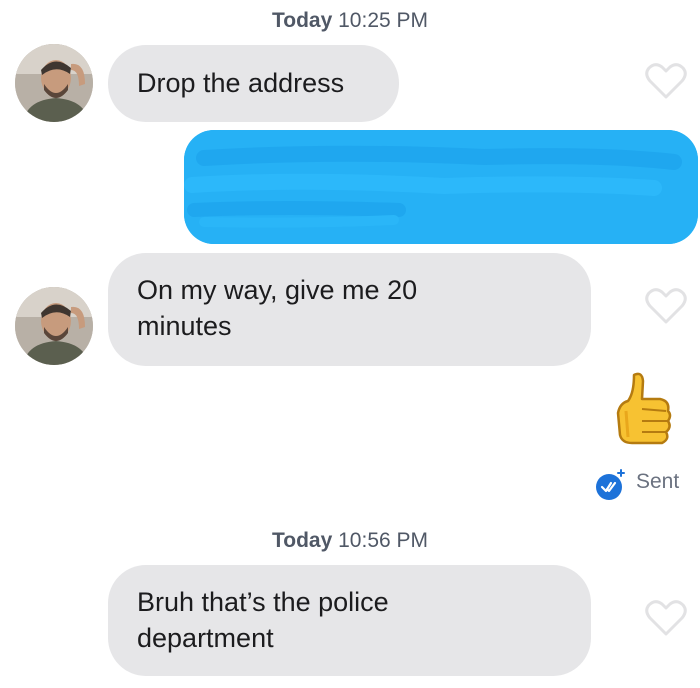 The height and width of the screenshot is (688, 700). Describe the element at coordinates (205, 638) in the screenshot. I see `message-text-line: department` at that location.